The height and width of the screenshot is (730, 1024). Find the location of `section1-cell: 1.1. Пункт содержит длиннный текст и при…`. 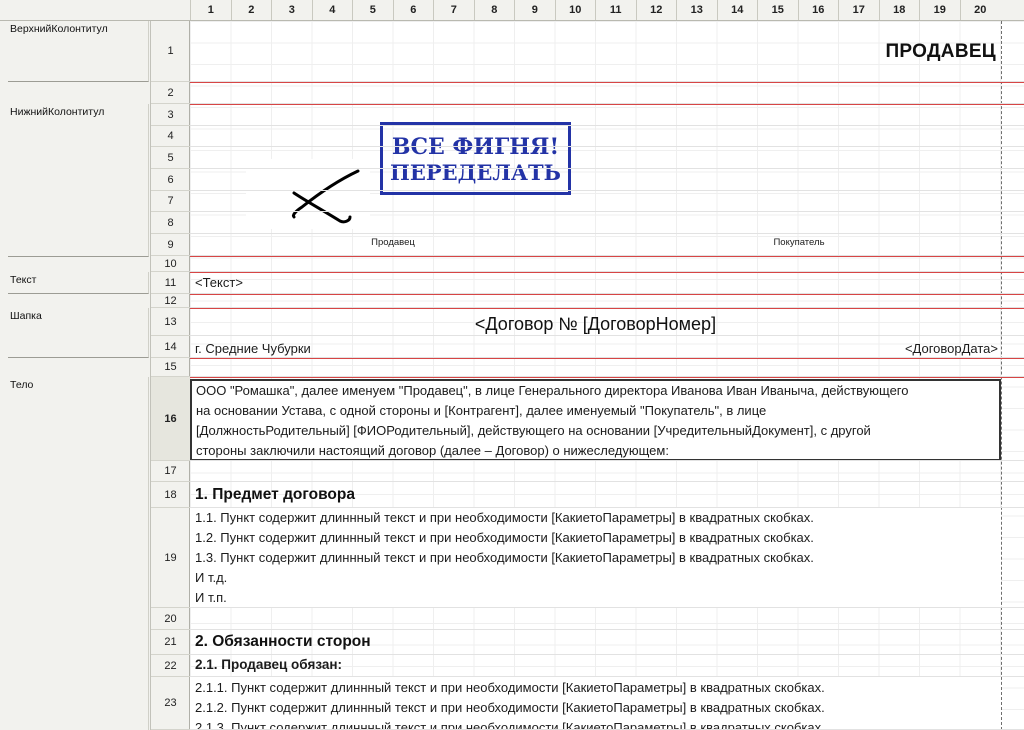

section1-cell: 1.1. Пункт содержит длиннный текст и при… is located at coordinates (595, 558).